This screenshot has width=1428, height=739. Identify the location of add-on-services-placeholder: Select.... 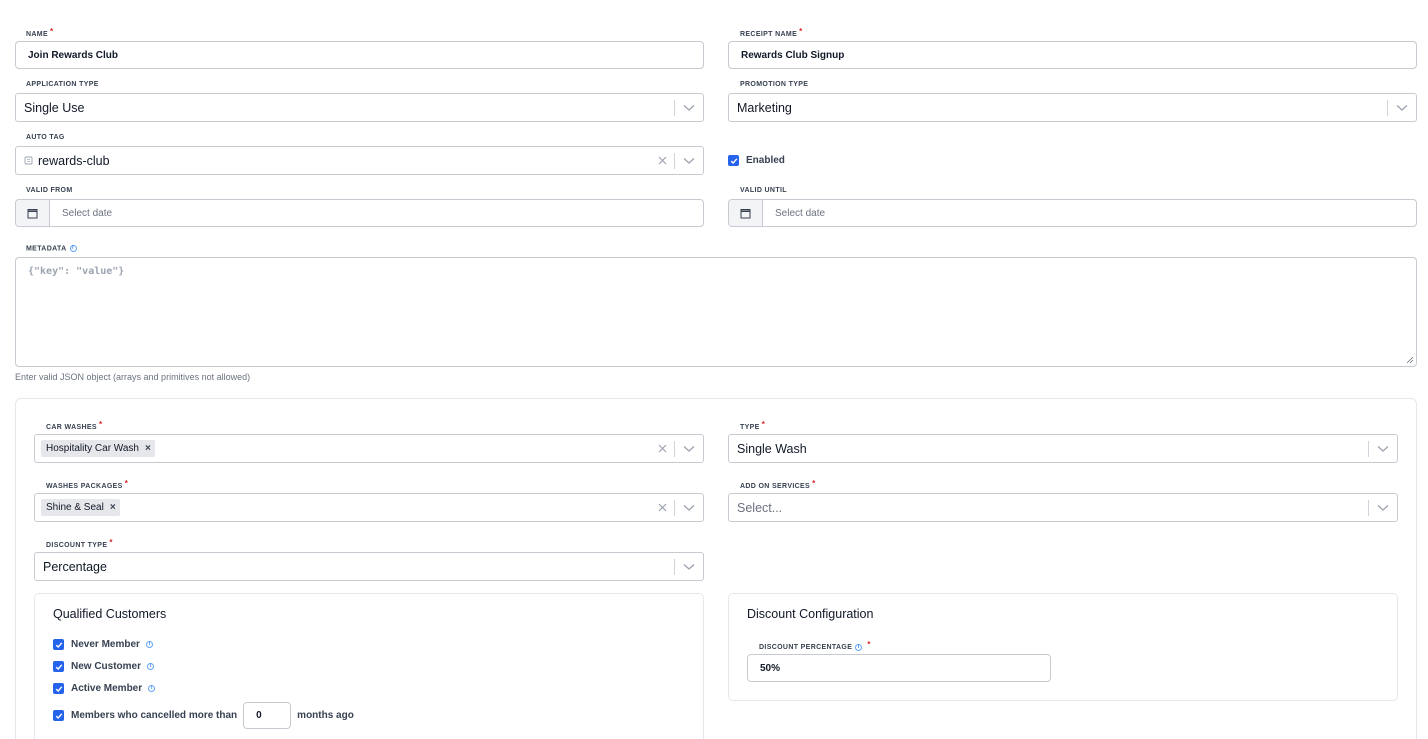
(760, 507).